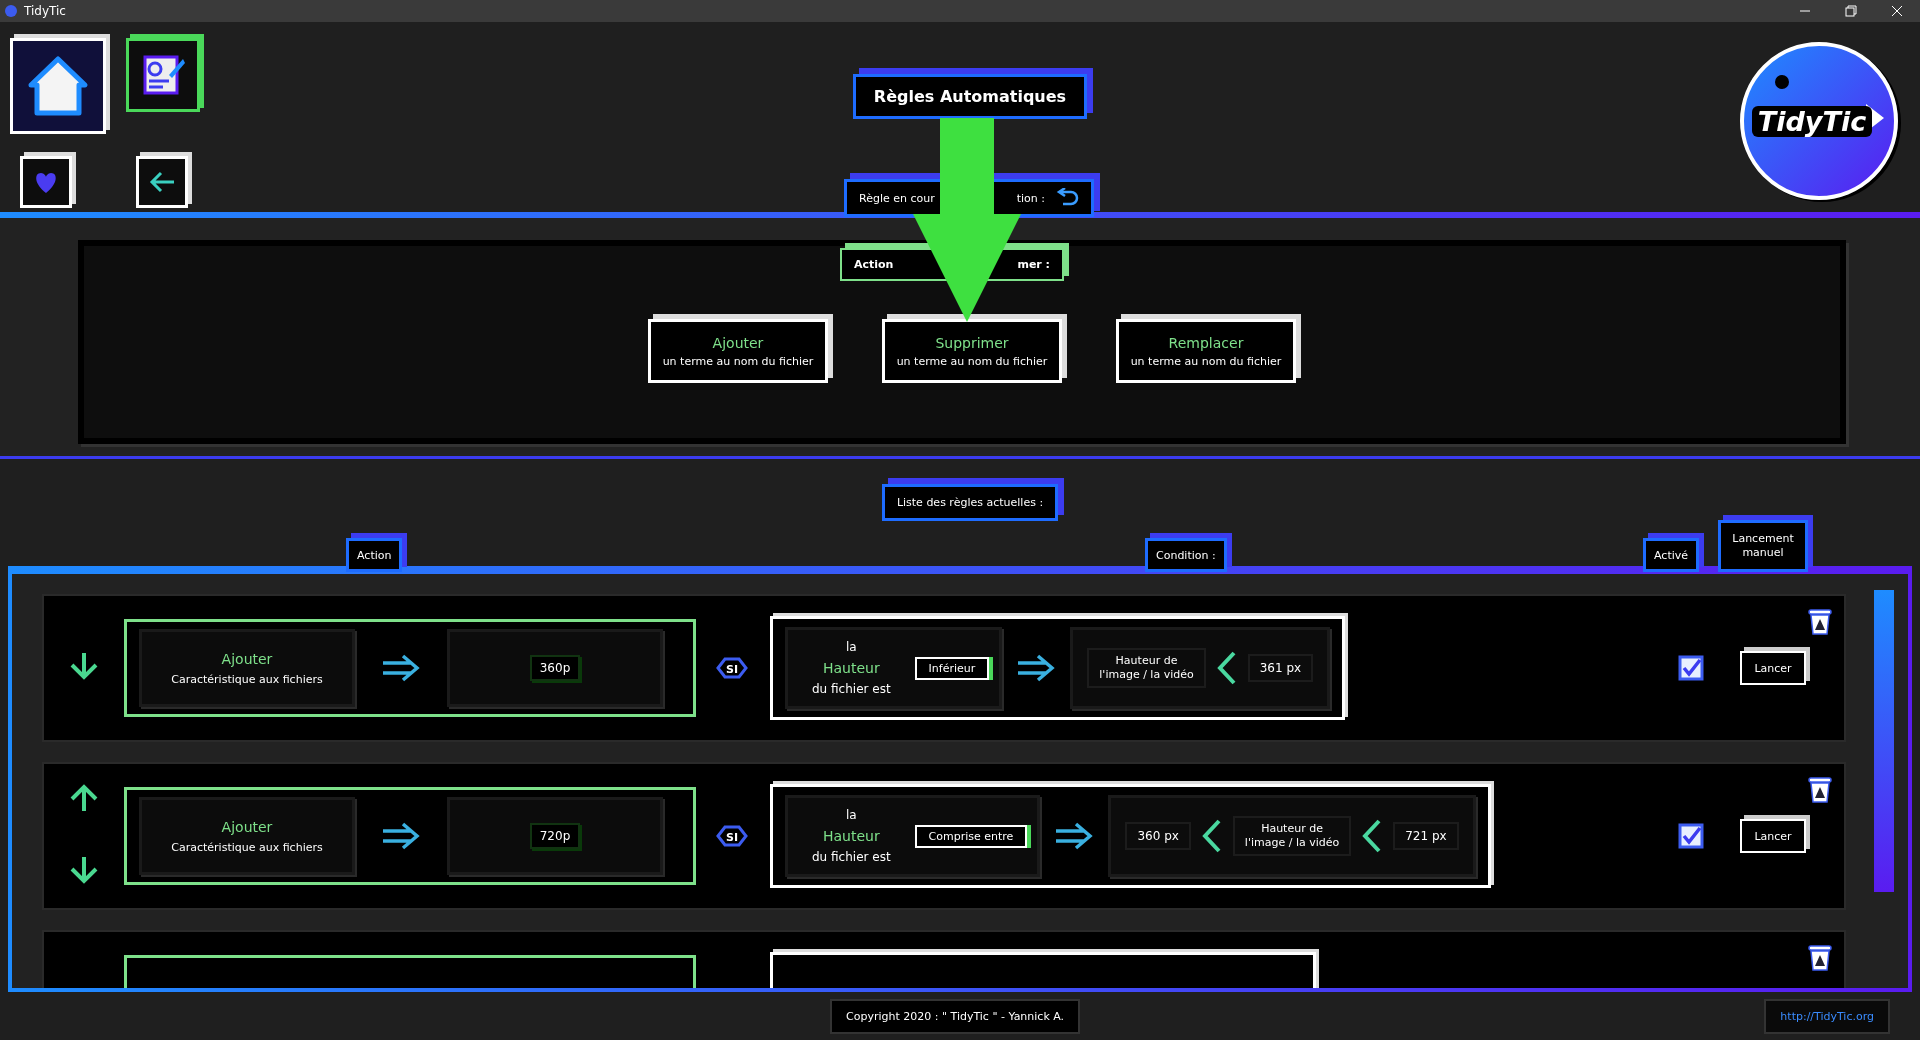 This screenshot has height=1040, width=1920. What do you see at coordinates (11, 11) in the screenshot?
I see `app-icon` at bounding box center [11, 11].